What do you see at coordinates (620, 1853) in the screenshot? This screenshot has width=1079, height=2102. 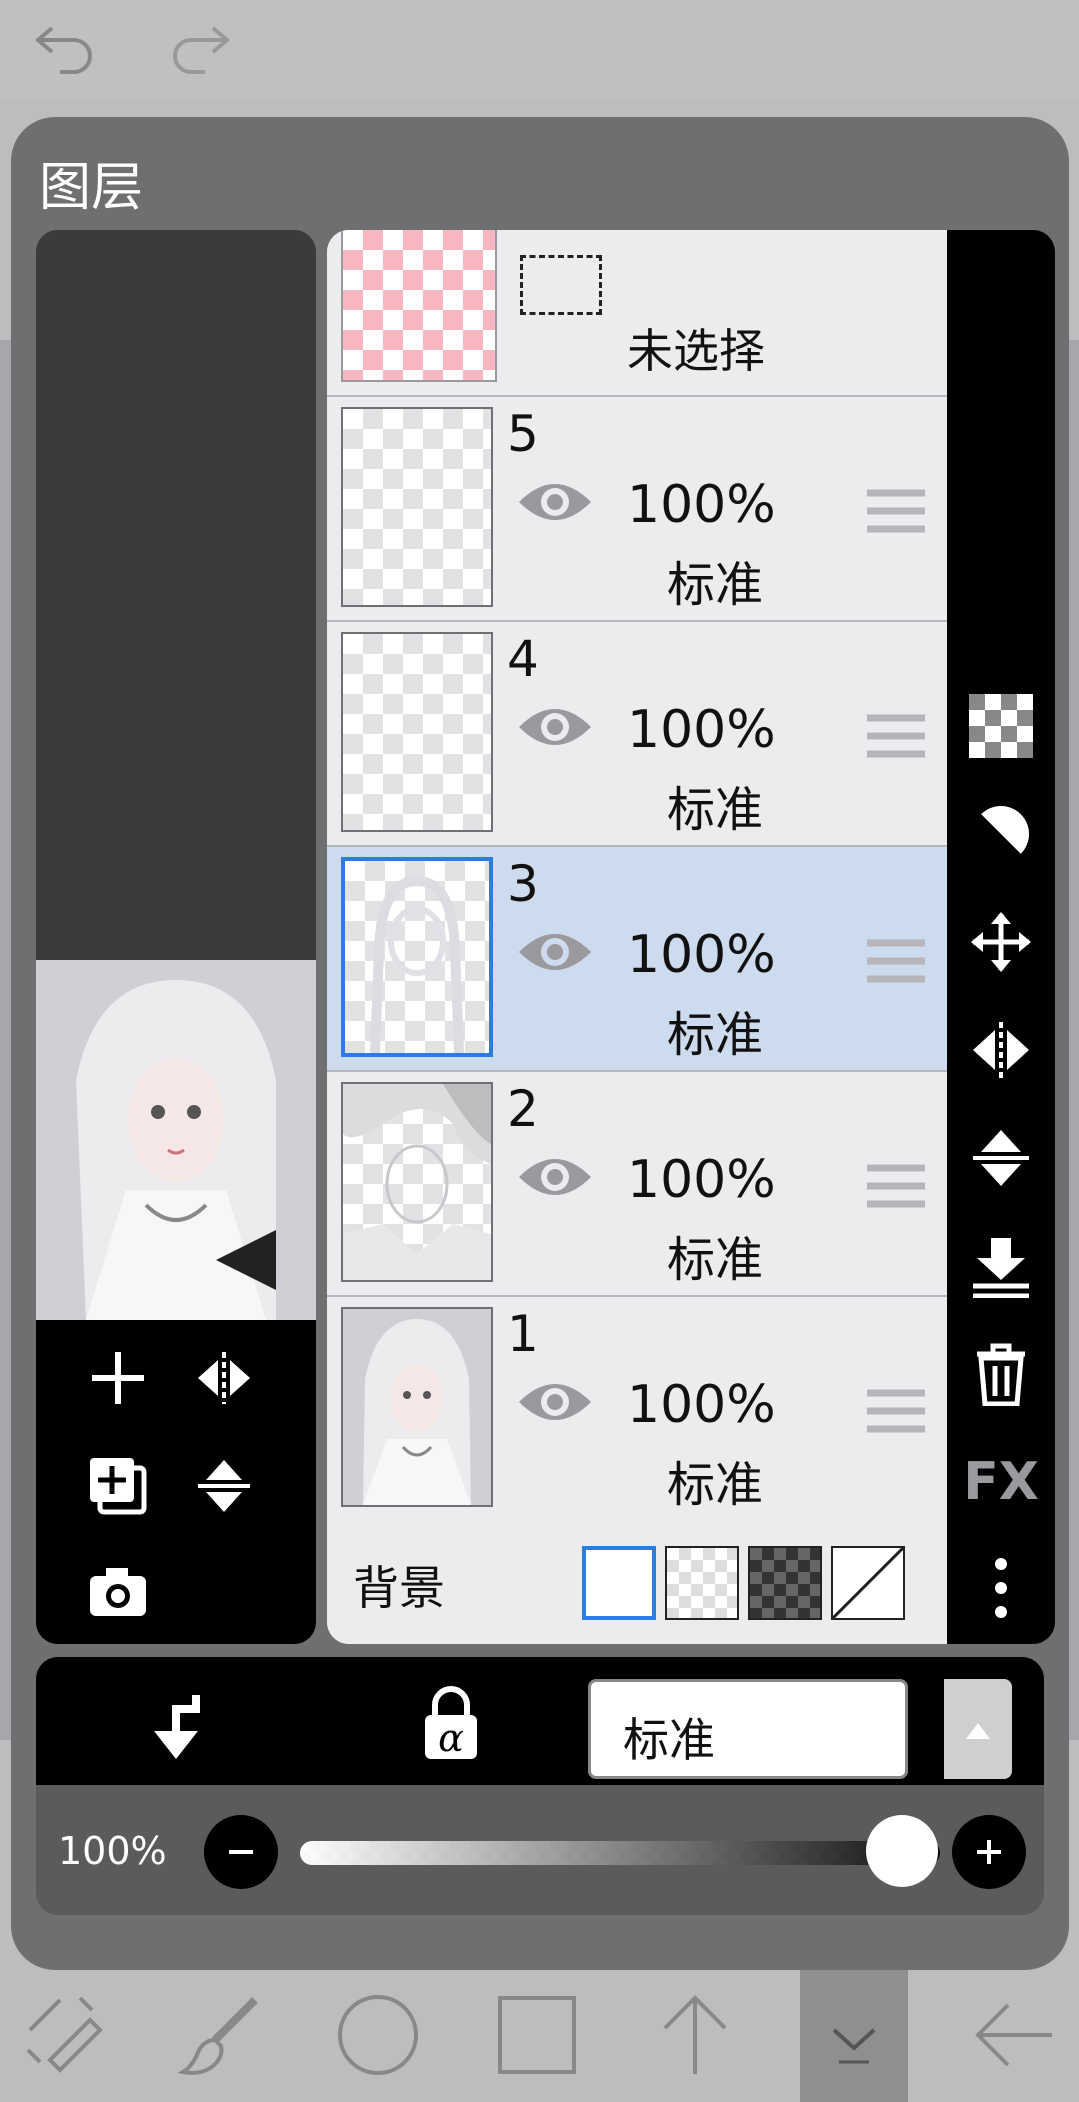 I see `opacity-slider` at bounding box center [620, 1853].